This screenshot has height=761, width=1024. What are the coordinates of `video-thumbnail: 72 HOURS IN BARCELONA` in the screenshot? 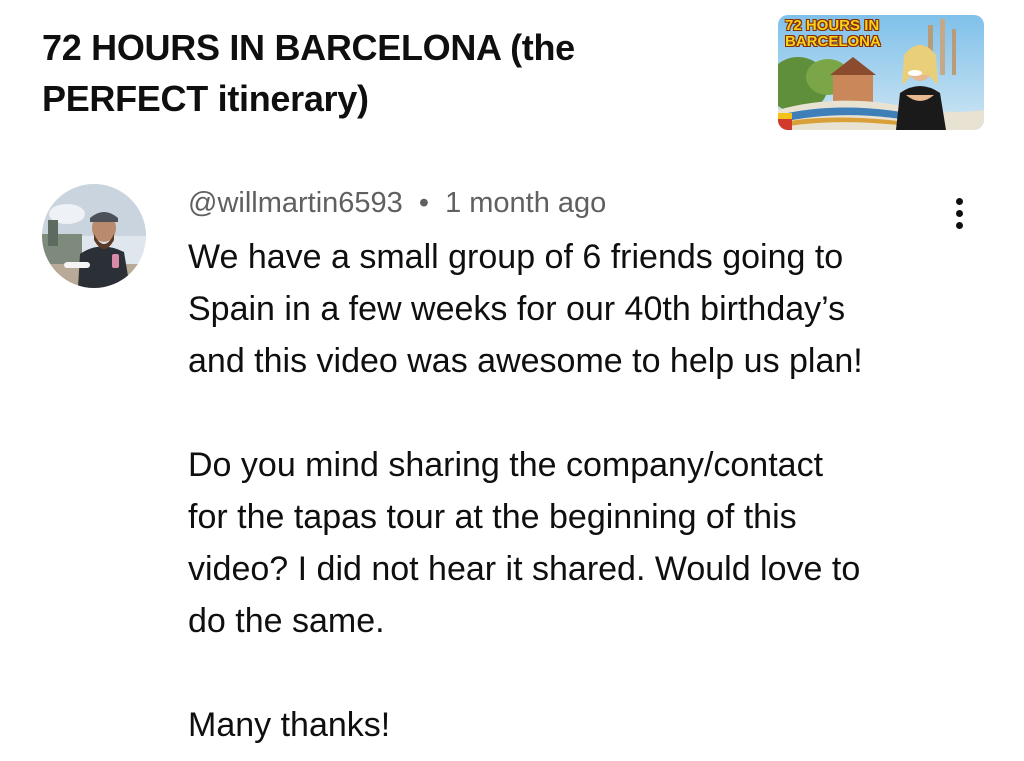 It's located at (881, 72).